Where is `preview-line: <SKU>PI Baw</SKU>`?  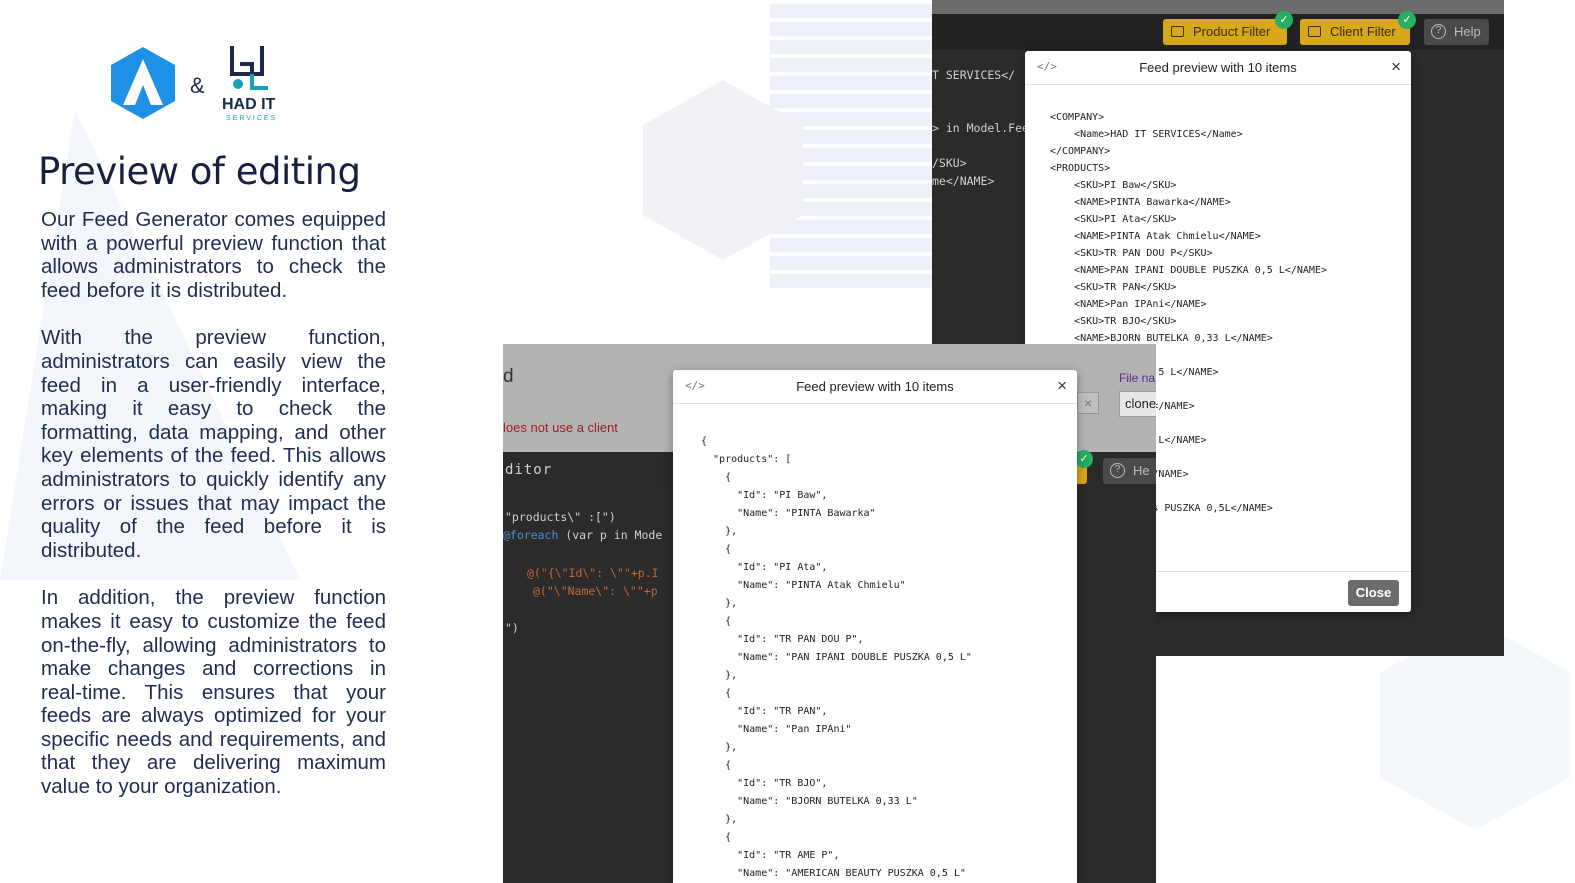 preview-line: <SKU>PI Baw</SKU> is located at coordinates (1113, 185).